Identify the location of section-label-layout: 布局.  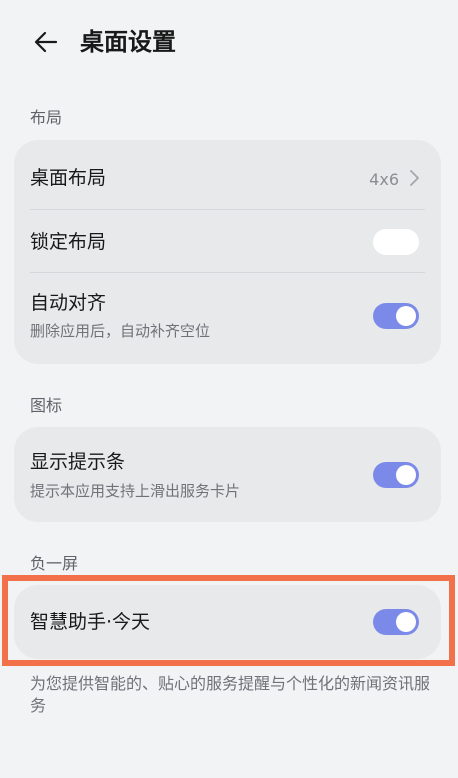
(46, 117).